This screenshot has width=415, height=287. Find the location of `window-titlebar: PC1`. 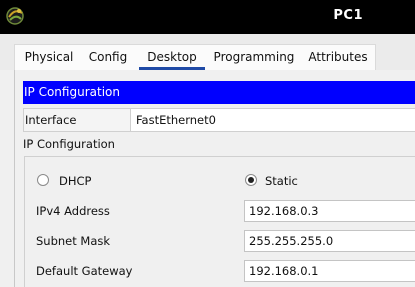

window-titlebar: PC1 is located at coordinates (207, 17).